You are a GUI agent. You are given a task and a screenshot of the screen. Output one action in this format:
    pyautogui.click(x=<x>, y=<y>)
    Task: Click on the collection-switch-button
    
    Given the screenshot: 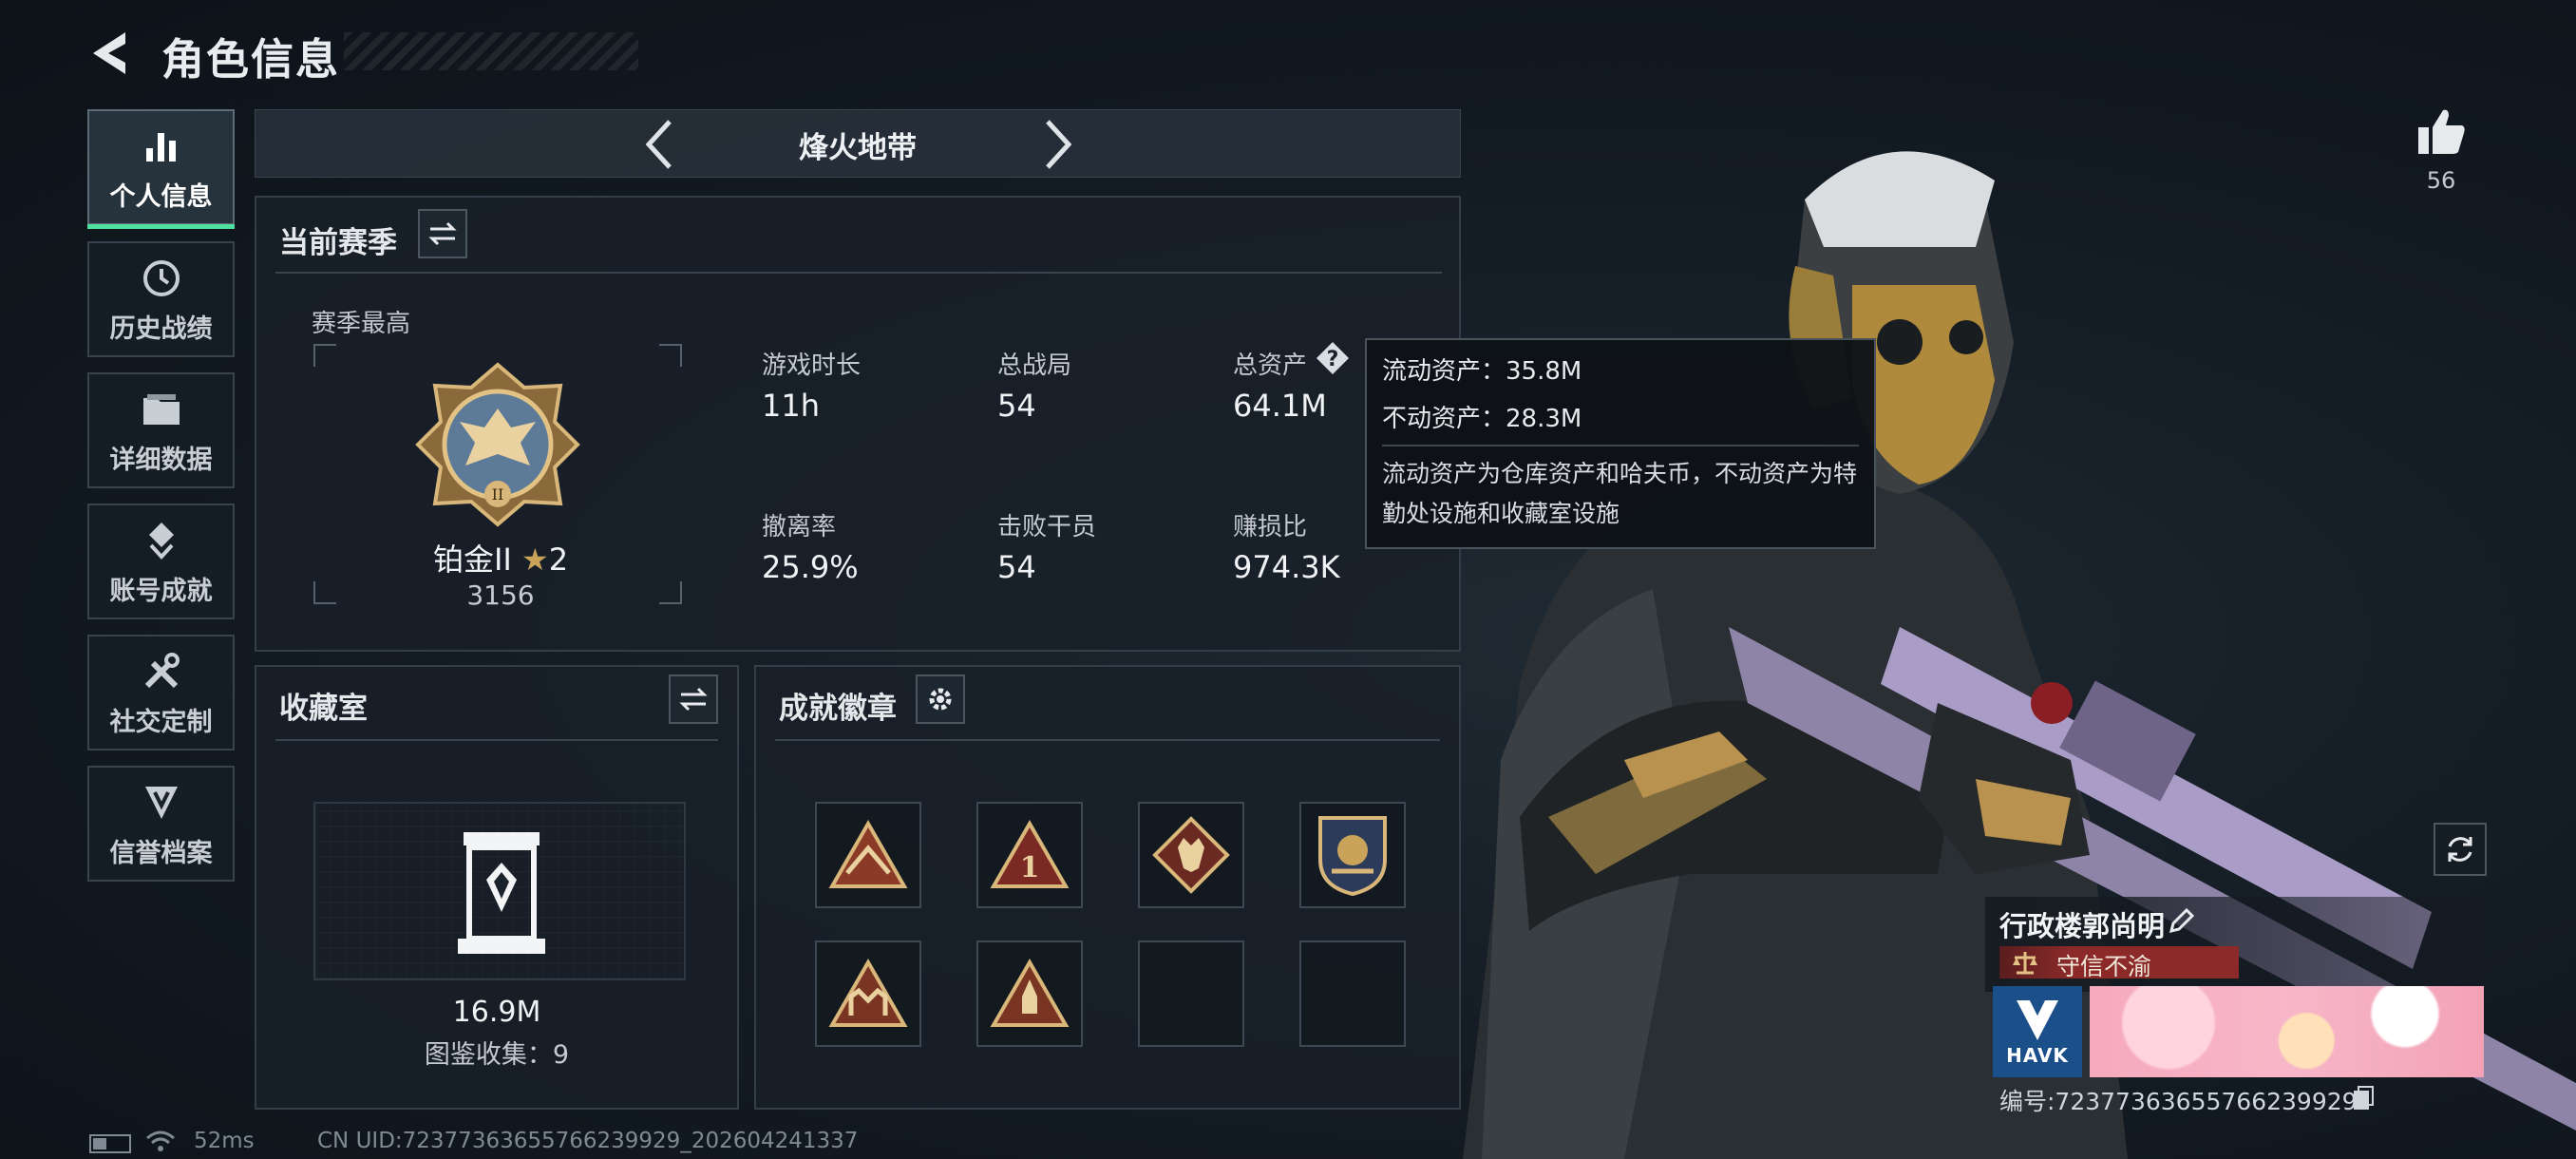 What is the action you would take?
    pyautogui.click(x=693, y=699)
    